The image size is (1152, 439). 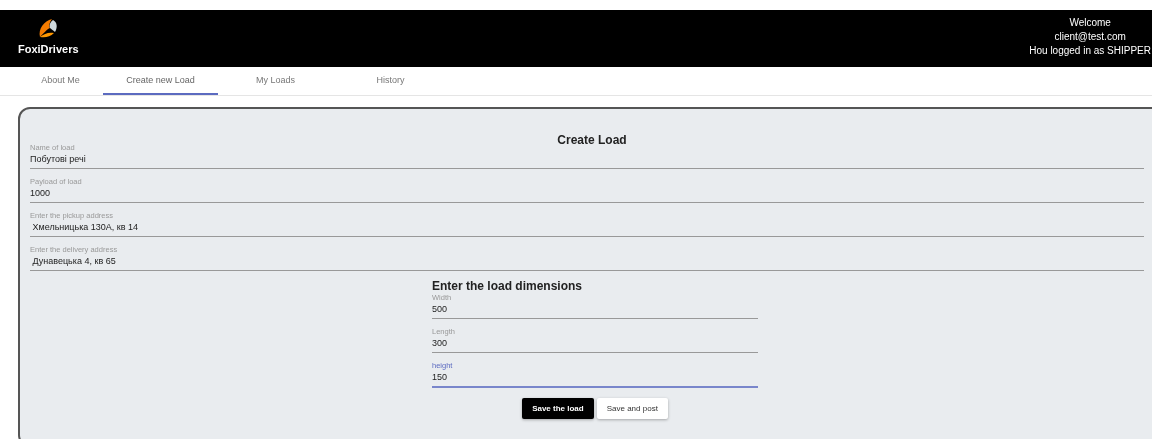 What do you see at coordinates (632, 408) in the screenshot?
I see `save-and-post-button: Save and post` at bounding box center [632, 408].